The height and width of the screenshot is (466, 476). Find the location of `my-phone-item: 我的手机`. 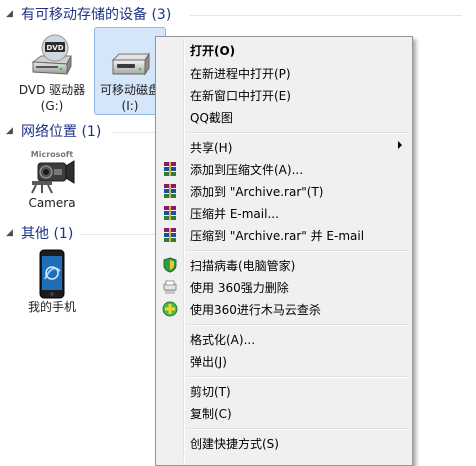

my-phone-item: 我的手机 is located at coordinates (52, 281).